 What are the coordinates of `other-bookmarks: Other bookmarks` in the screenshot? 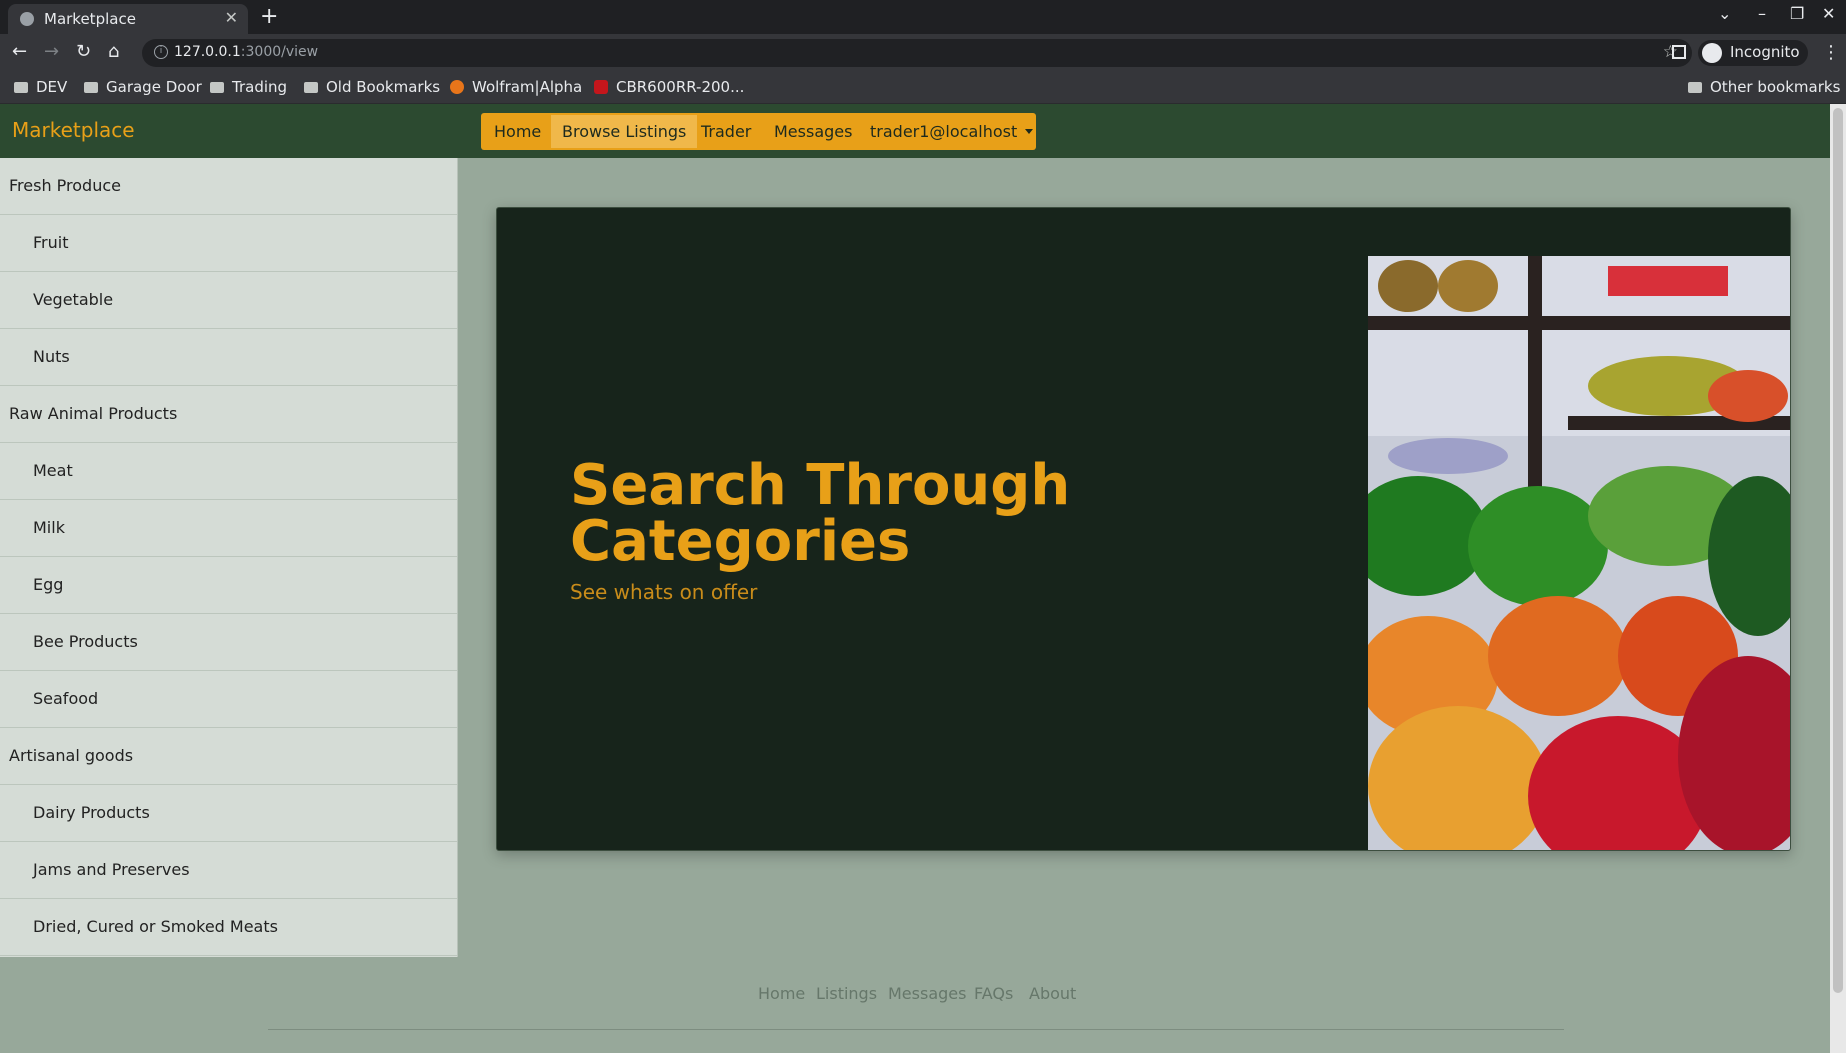 It's located at (1764, 87).